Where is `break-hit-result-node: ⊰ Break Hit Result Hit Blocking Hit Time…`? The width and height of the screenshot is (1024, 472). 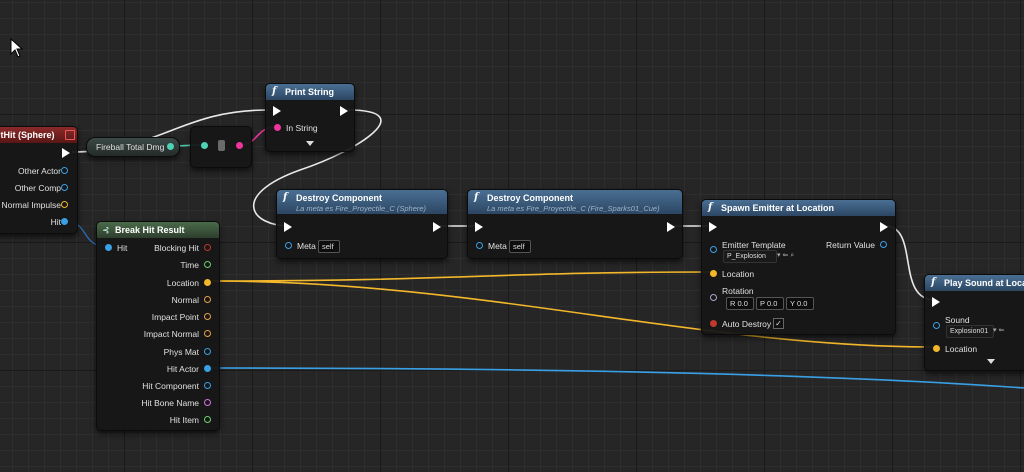
break-hit-result-node: ⊰ Break Hit Result Hit Blocking Hit Time… is located at coordinates (158, 326).